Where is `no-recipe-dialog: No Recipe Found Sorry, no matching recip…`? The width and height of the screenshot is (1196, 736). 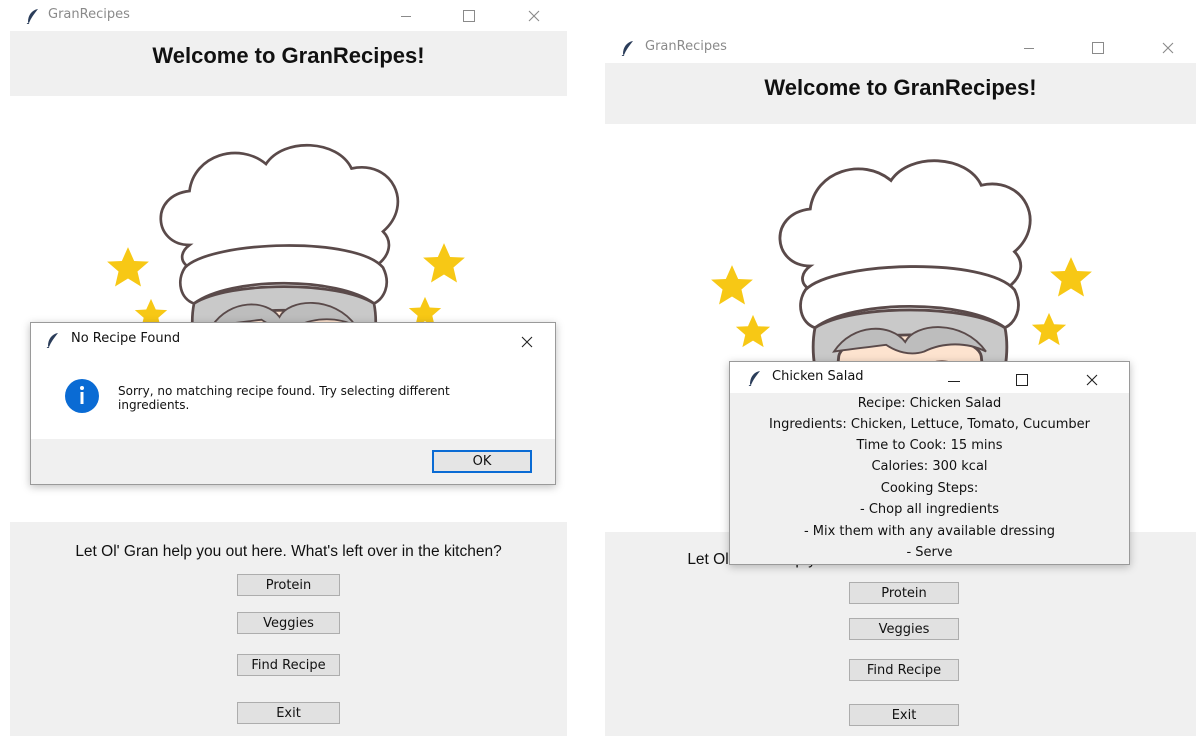 no-recipe-dialog: No Recipe Found Sorry, no matching recip… is located at coordinates (293, 403).